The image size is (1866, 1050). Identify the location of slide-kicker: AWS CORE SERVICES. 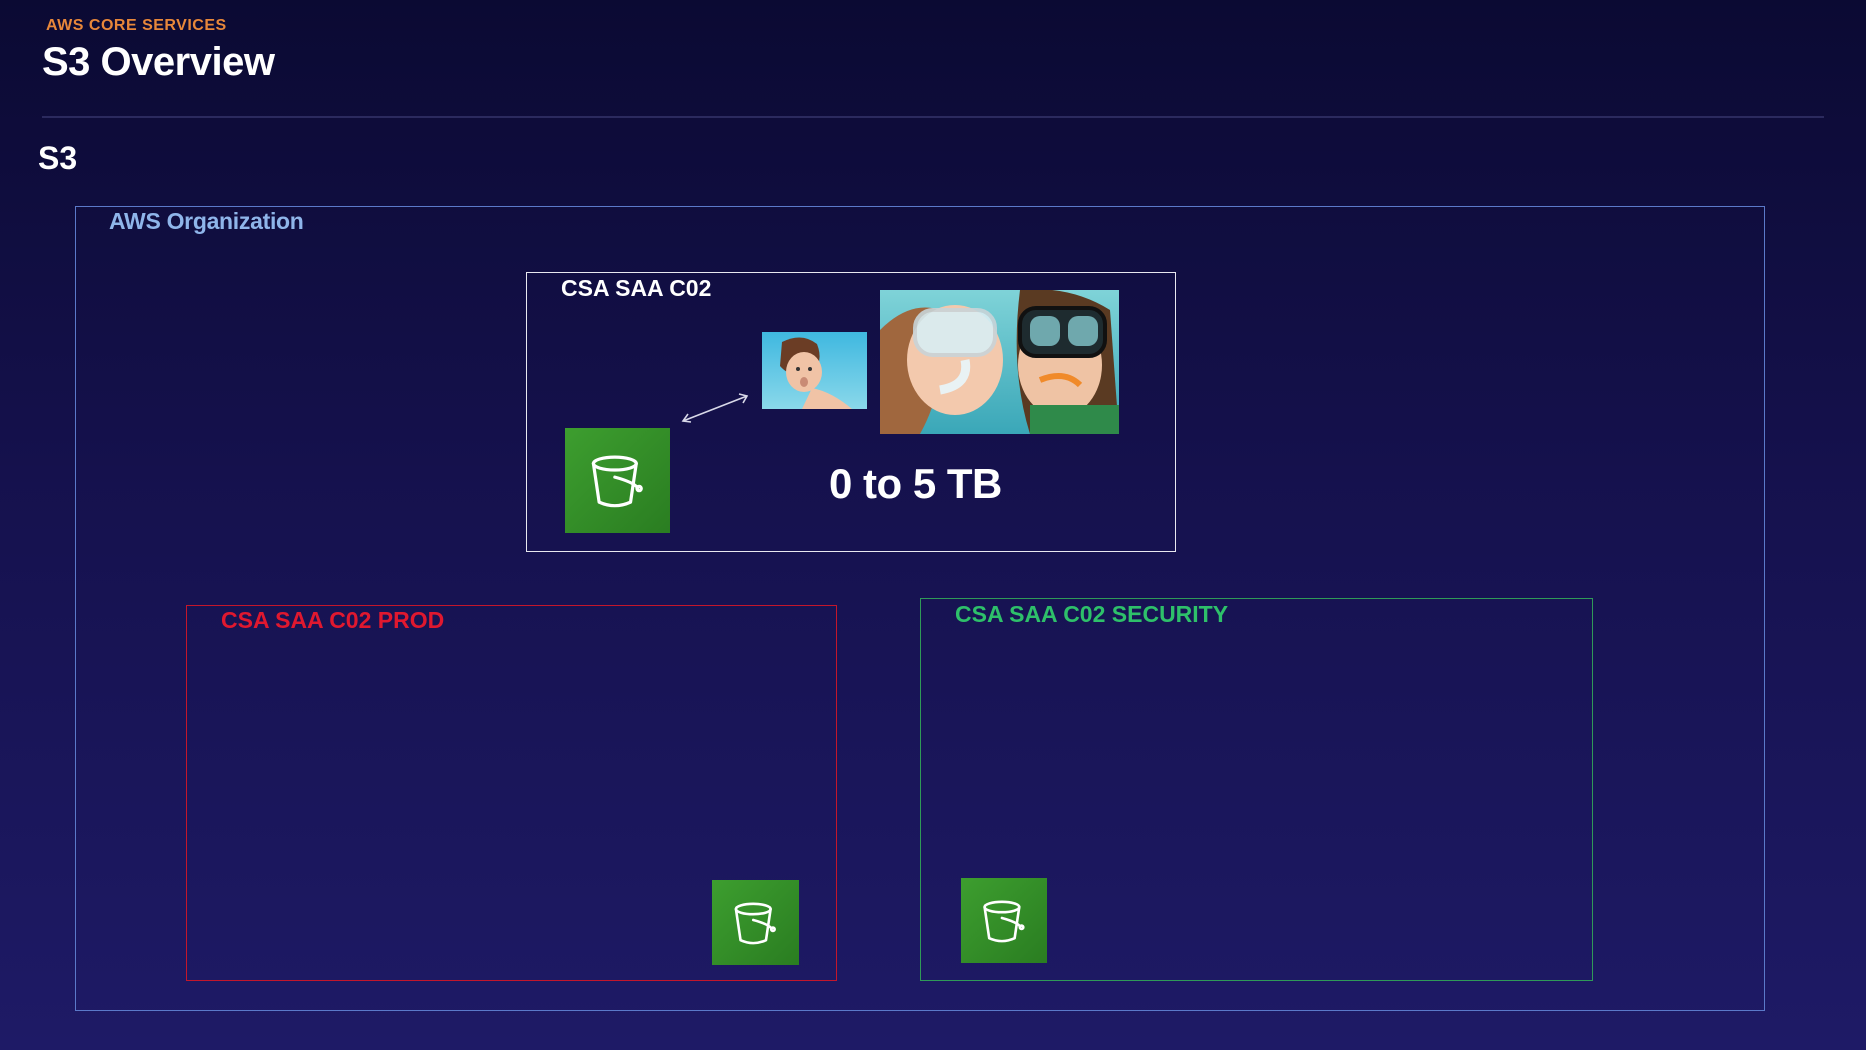
(136, 25).